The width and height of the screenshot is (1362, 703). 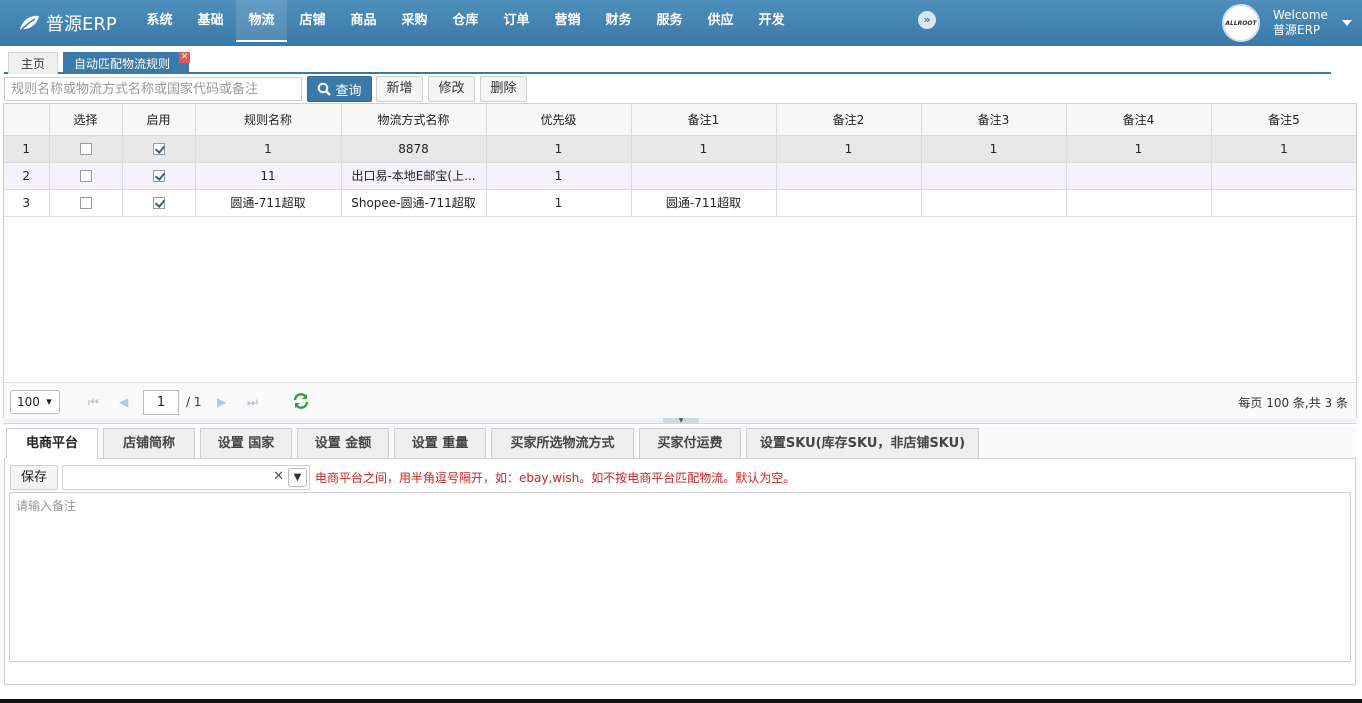 I want to click on row-number: 3, so click(x=27, y=203).